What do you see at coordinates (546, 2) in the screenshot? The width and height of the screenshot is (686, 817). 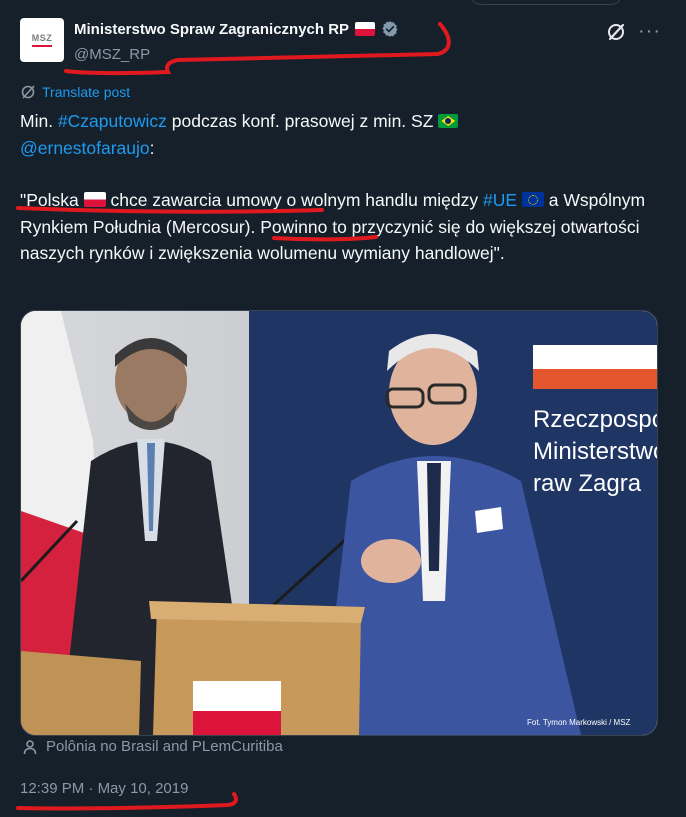 I see `previous-card-edge` at bounding box center [546, 2].